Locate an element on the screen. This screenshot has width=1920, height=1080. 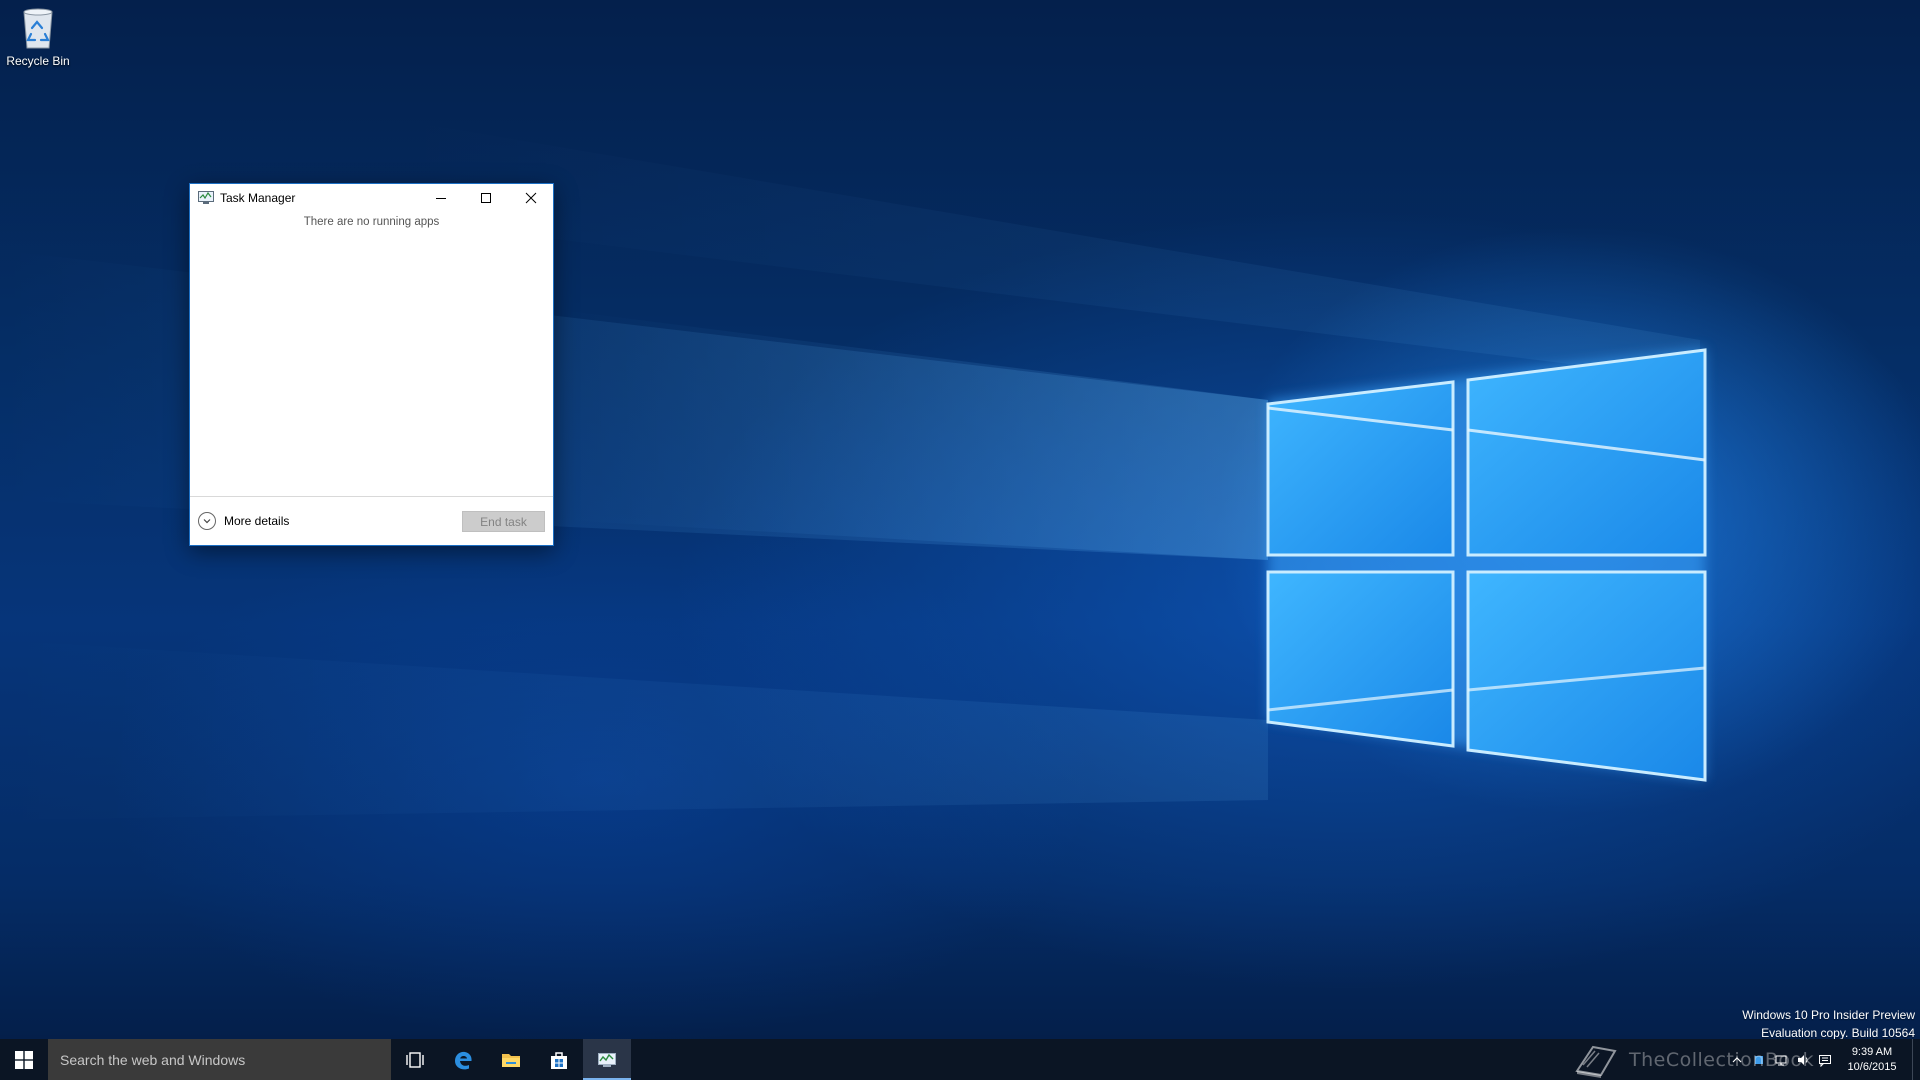
start-button is located at coordinates (24, 1059).